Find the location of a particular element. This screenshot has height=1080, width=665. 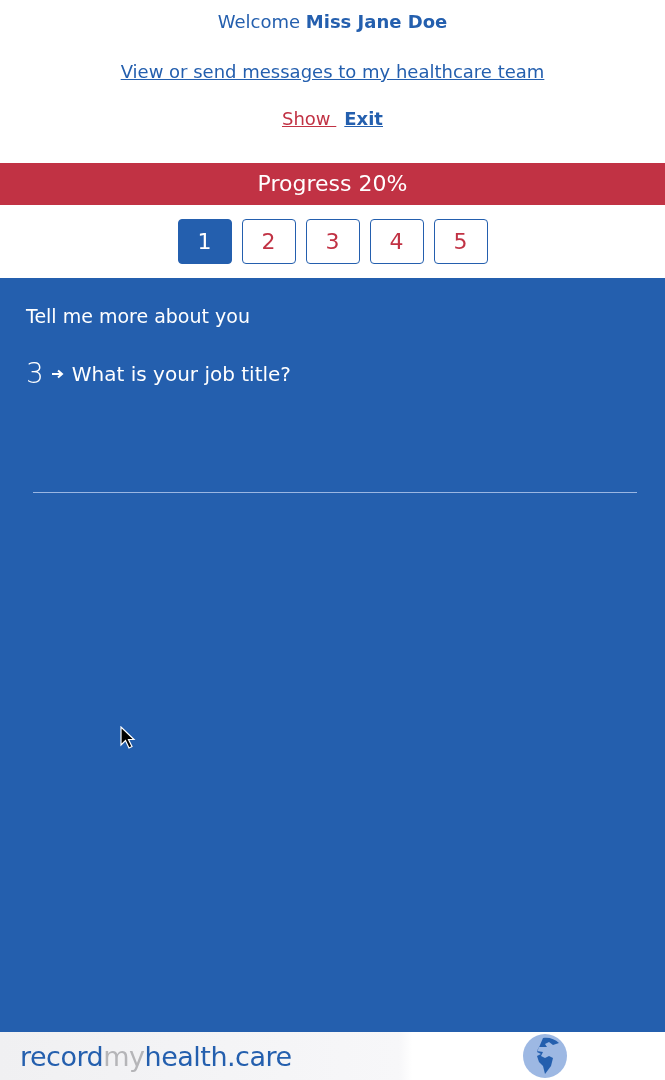

page-button: 1 is located at coordinates (204, 241).